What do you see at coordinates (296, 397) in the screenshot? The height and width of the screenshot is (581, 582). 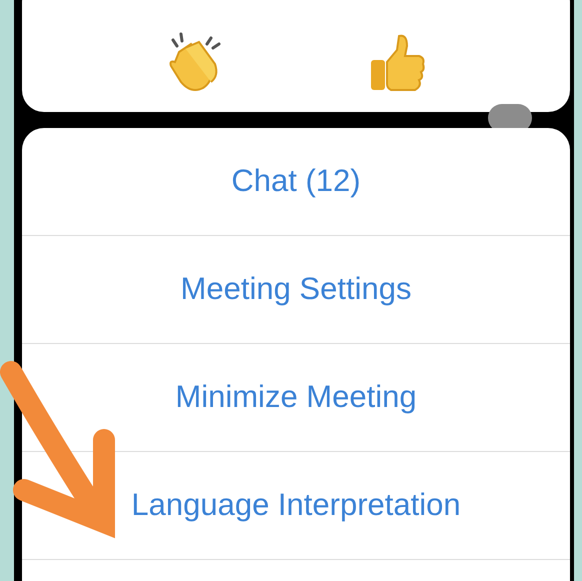 I see `menu-item: Minimize Meeting` at bounding box center [296, 397].